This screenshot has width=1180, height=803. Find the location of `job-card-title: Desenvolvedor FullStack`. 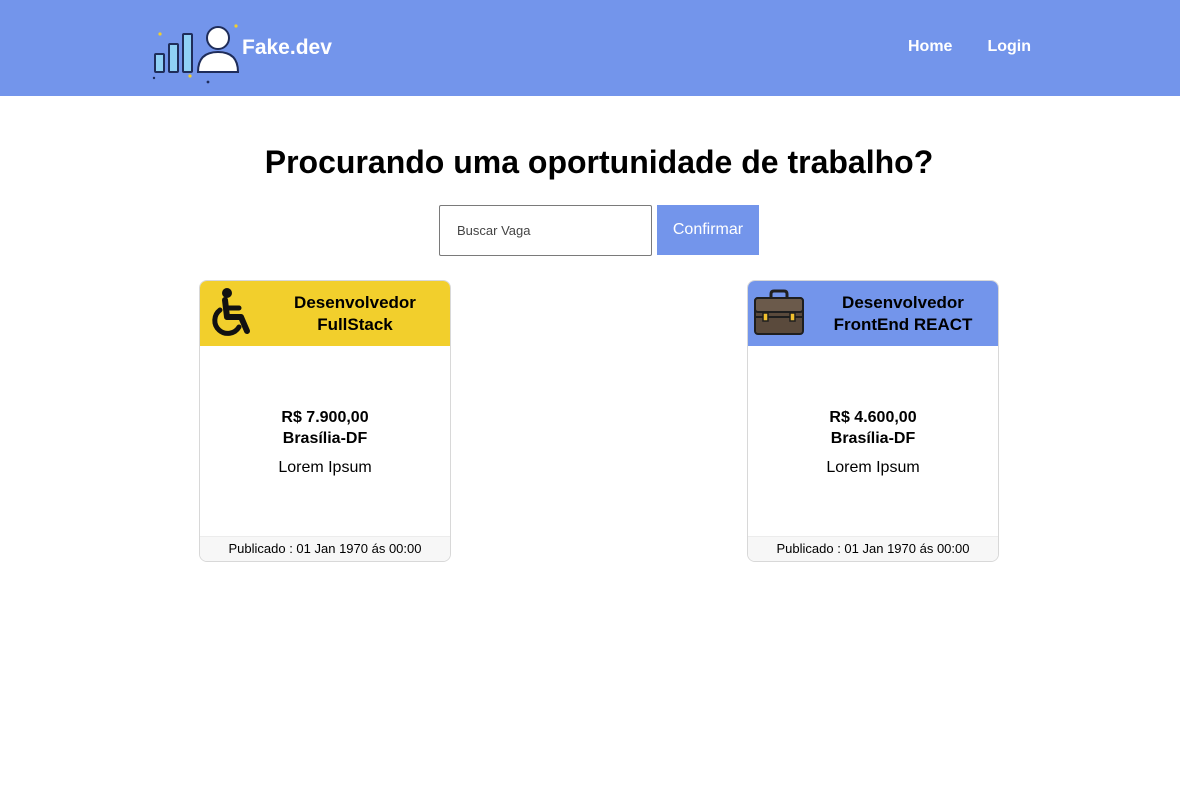

job-card-title: Desenvolvedor FullStack is located at coordinates (353, 313).